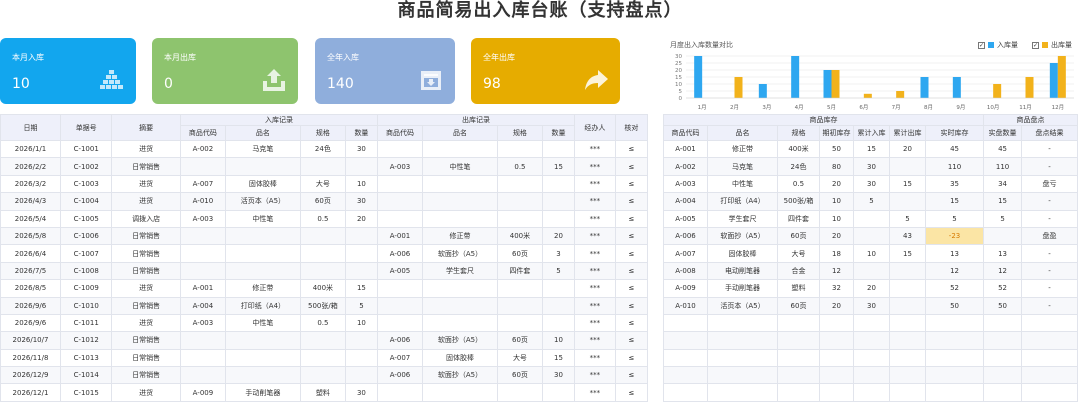 This screenshot has height=415, width=1080. What do you see at coordinates (459, 149) in the screenshot?
I see `out-name-cell` at bounding box center [459, 149].